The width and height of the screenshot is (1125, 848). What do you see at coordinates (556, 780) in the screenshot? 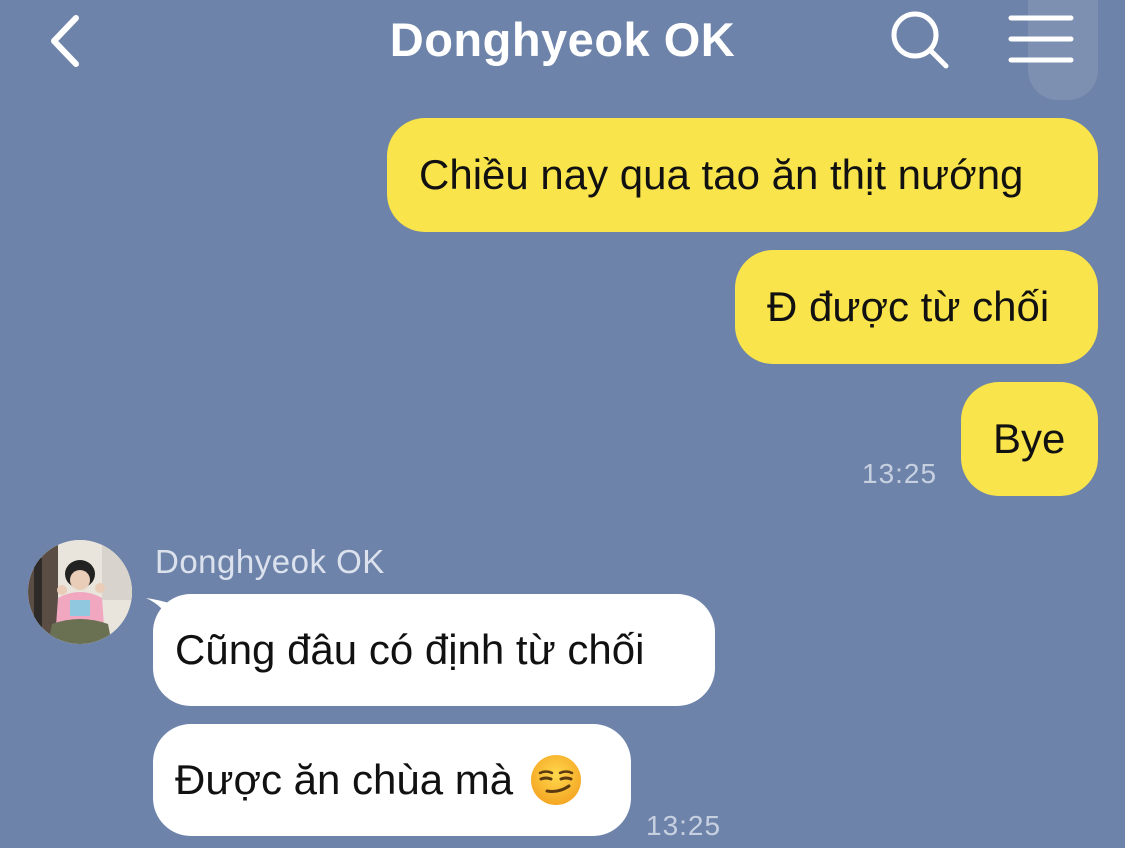
I see `smirking-face-emoji` at bounding box center [556, 780].